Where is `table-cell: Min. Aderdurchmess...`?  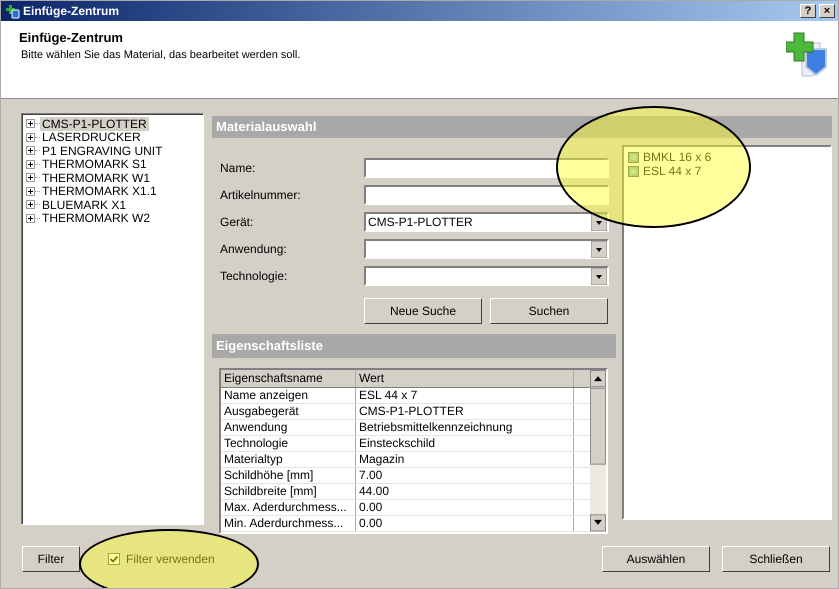
table-cell: Min. Aderdurchmess... is located at coordinates (288, 523).